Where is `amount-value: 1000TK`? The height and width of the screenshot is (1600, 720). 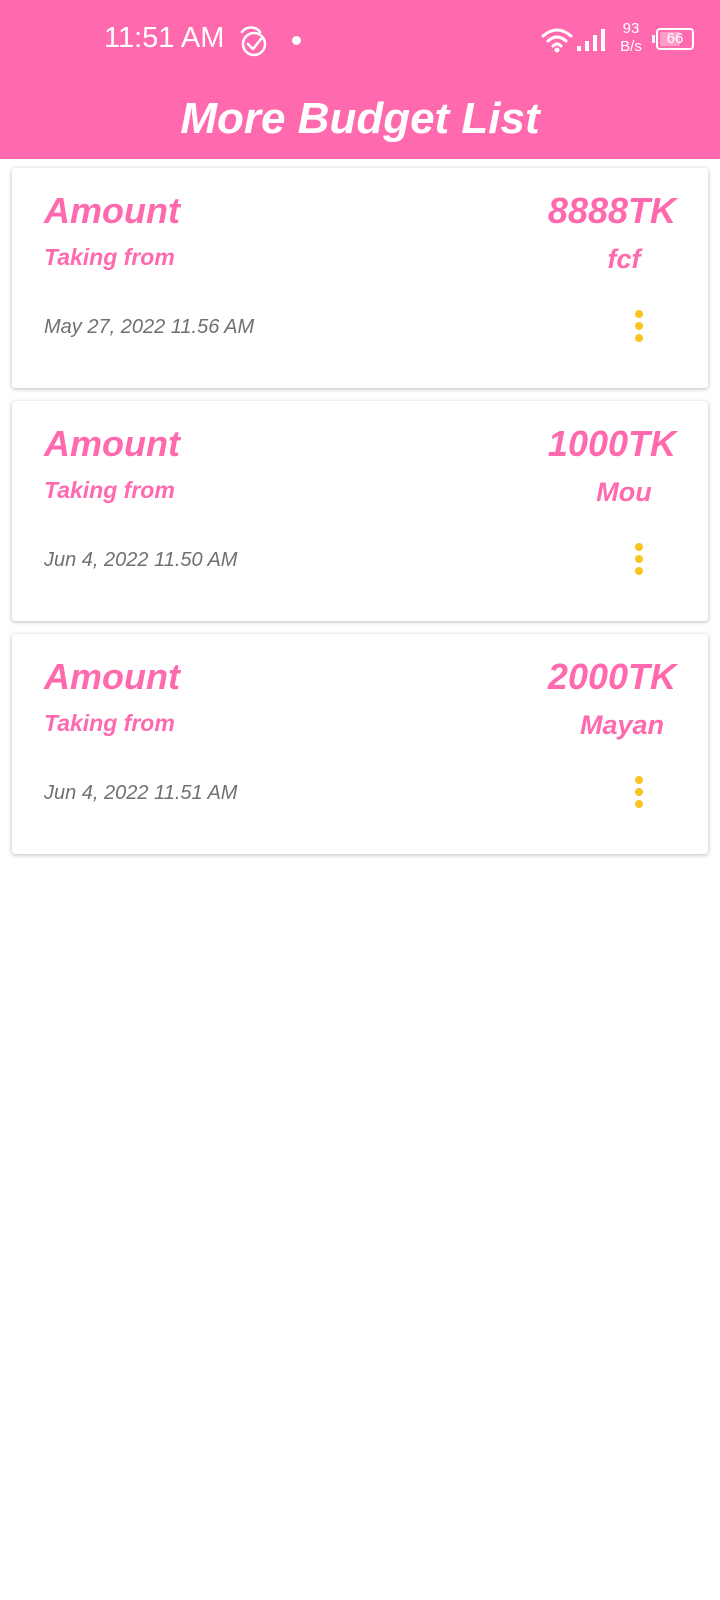 amount-value: 1000TK is located at coordinates (611, 443).